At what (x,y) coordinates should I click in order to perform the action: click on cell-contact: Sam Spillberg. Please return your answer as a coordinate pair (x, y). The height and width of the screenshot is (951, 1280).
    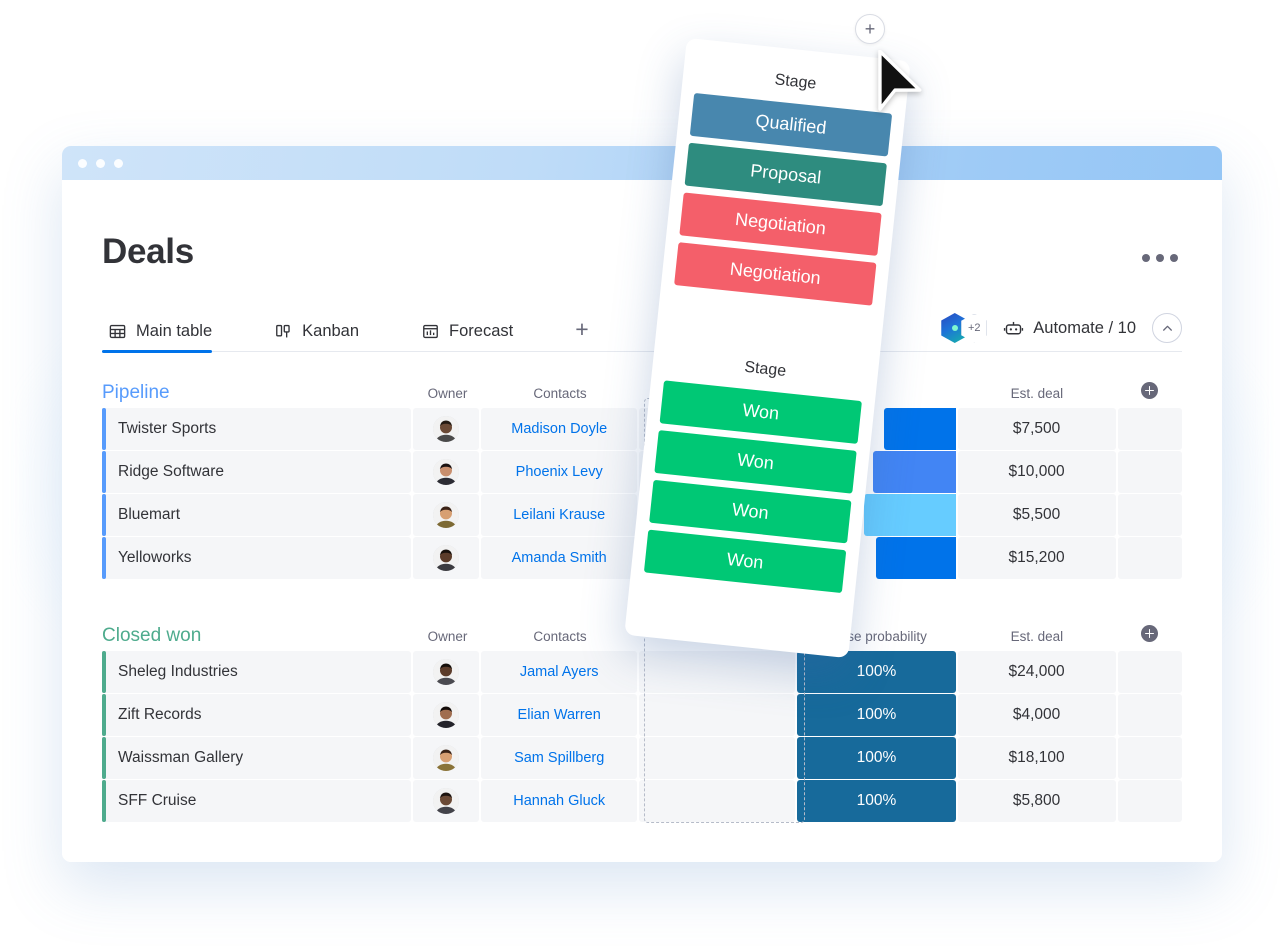
    Looking at the image, I should click on (559, 758).